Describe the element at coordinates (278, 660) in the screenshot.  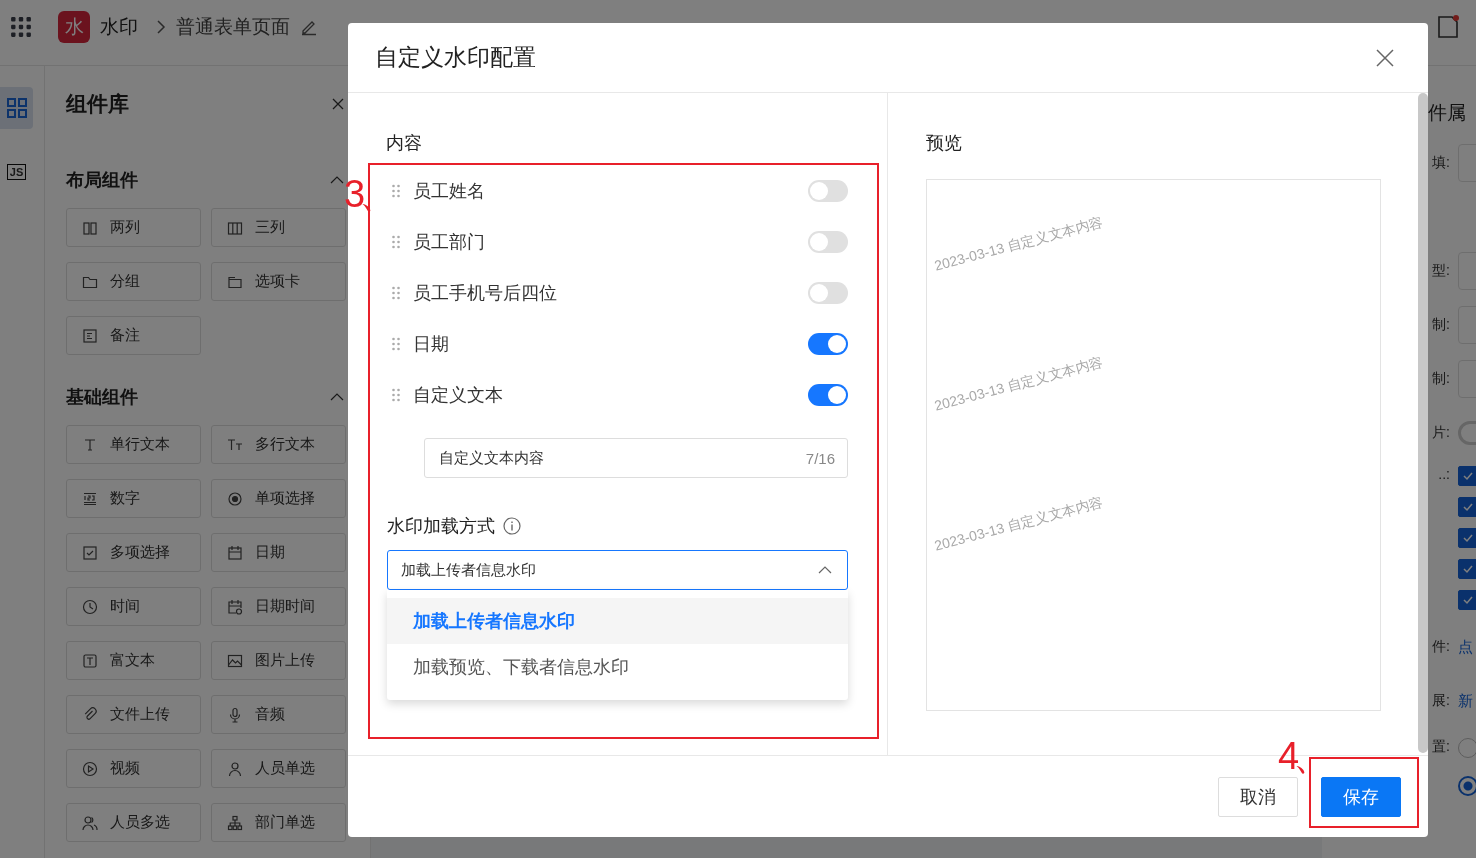
I see `component-item: 图片上传` at that location.